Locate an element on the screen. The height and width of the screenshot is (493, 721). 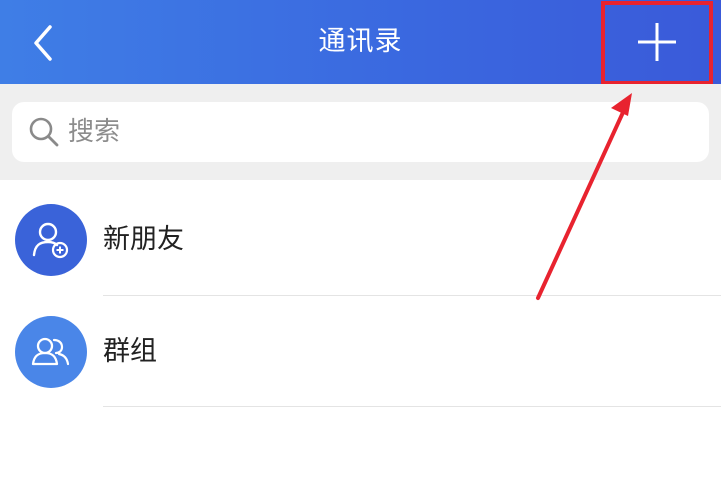
plus-icon is located at coordinates (657, 42).